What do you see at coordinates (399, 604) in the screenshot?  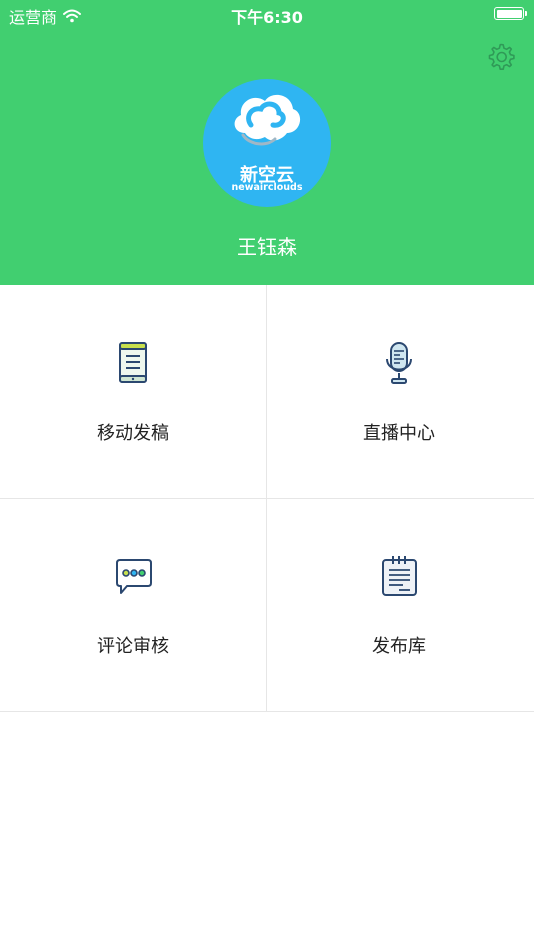 I see `menu-item-publish-library: 发布库` at bounding box center [399, 604].